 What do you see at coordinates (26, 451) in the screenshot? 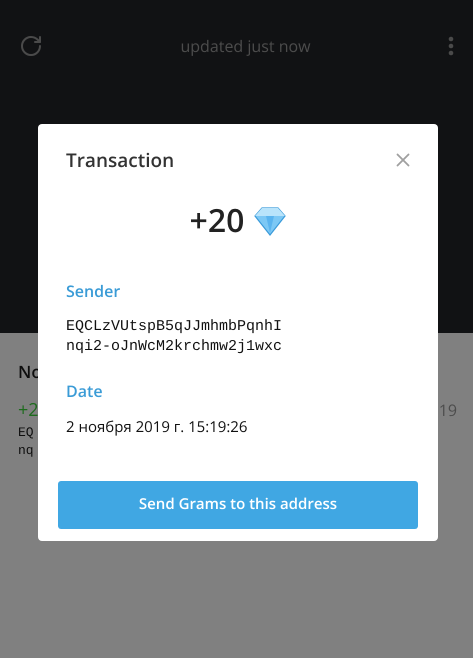
I see `address-text: nq` at bounding box center [26, 451].